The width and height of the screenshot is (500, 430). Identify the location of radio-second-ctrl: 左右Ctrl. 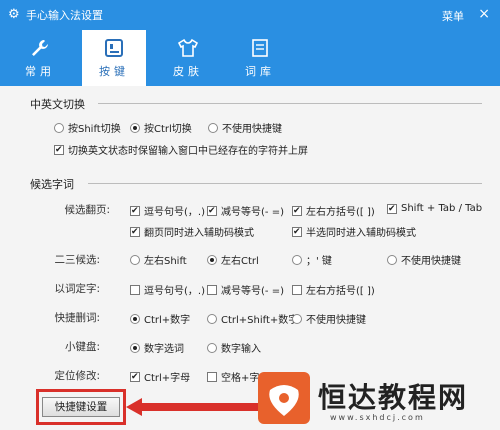
(233, 259).